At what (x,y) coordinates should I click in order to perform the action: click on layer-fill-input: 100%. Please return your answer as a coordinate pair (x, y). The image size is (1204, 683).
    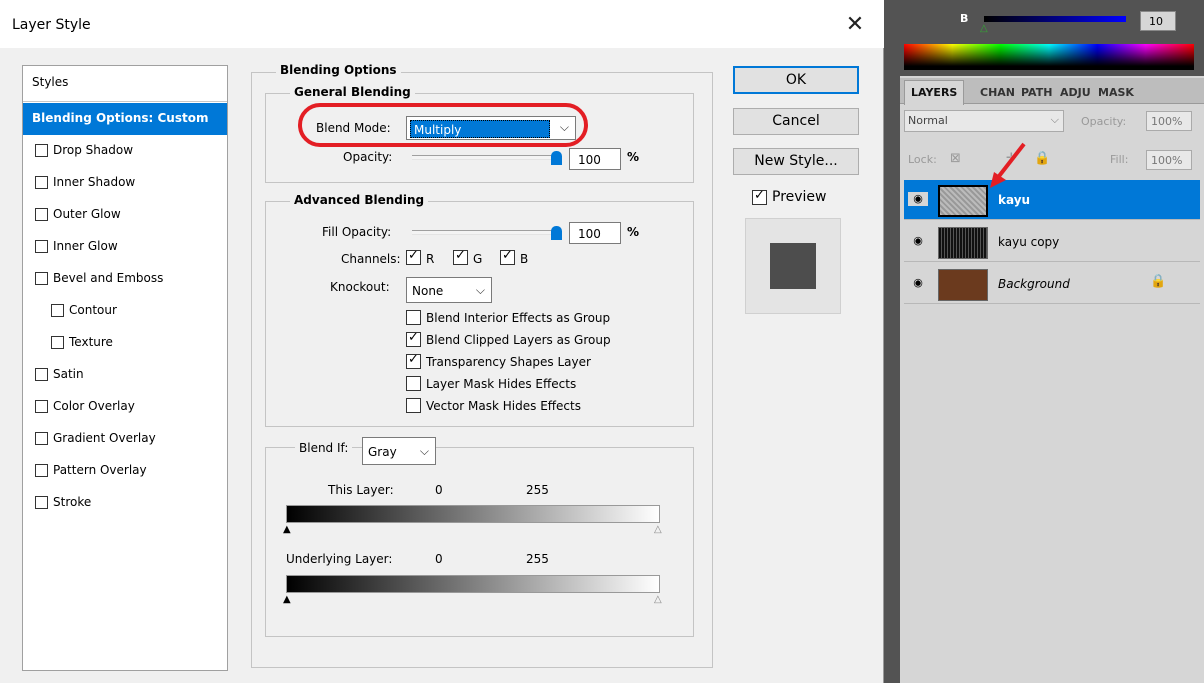
    Looking at the image, I should click on (1169, 160).